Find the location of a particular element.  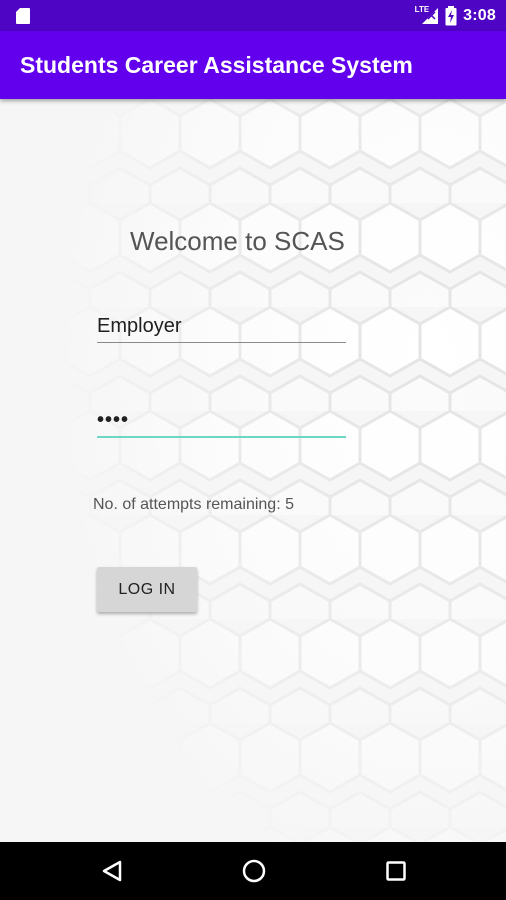

status-icons: LTE 3:08 is located at coordinates (455, 15).